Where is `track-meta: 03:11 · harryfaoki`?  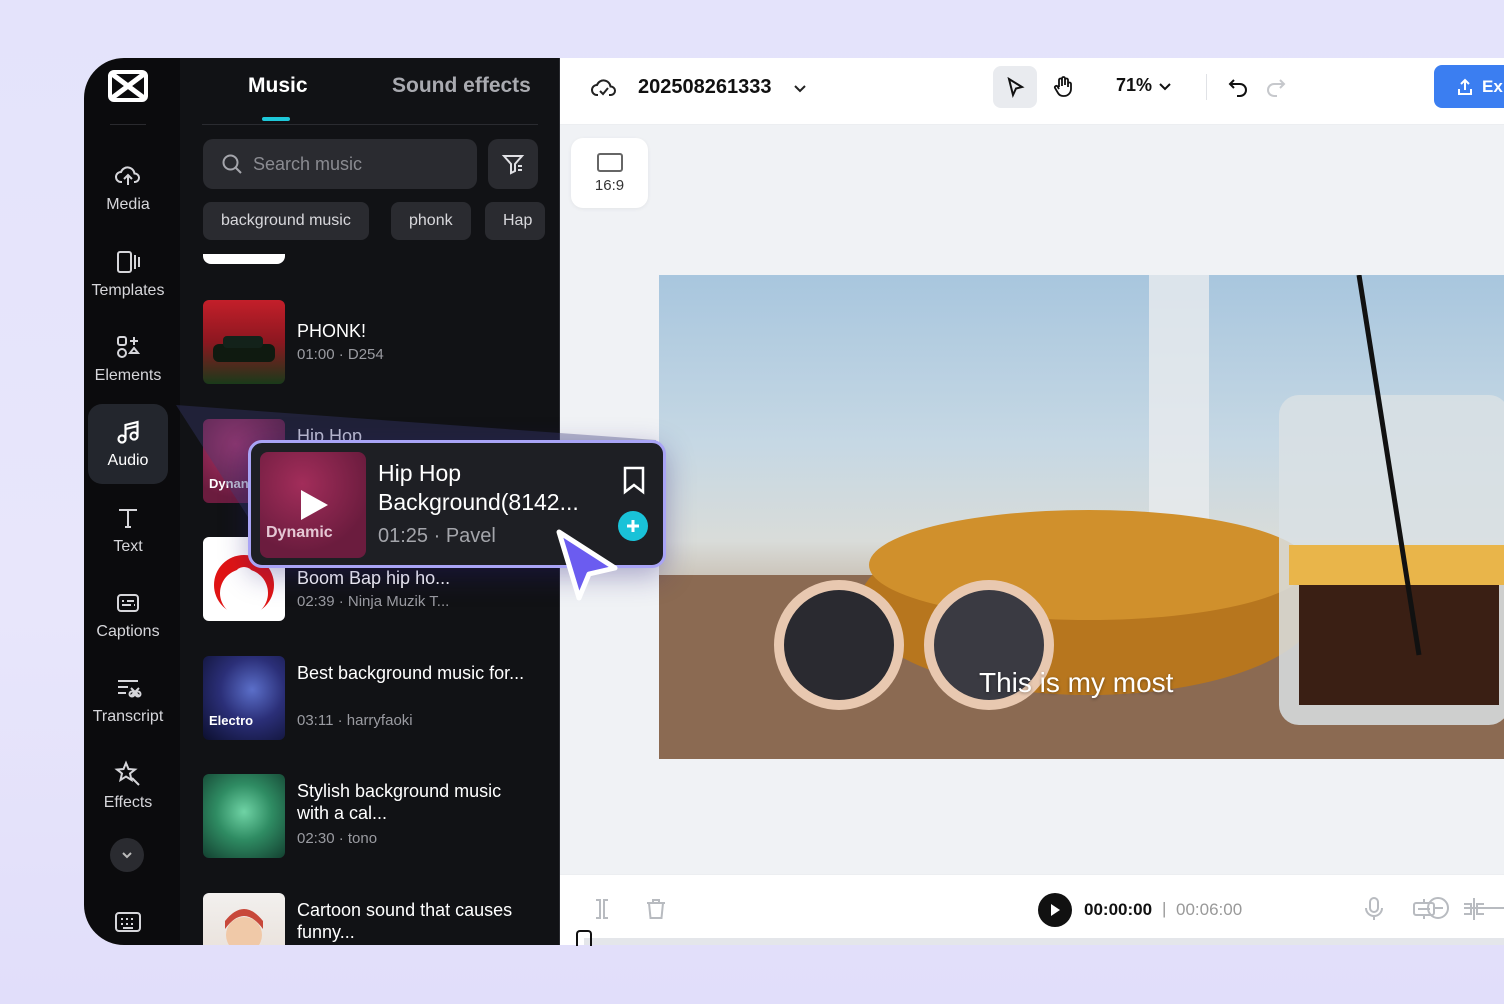 track-meta: 03:11 · harryfaoki is located at coordinates (355, 720).